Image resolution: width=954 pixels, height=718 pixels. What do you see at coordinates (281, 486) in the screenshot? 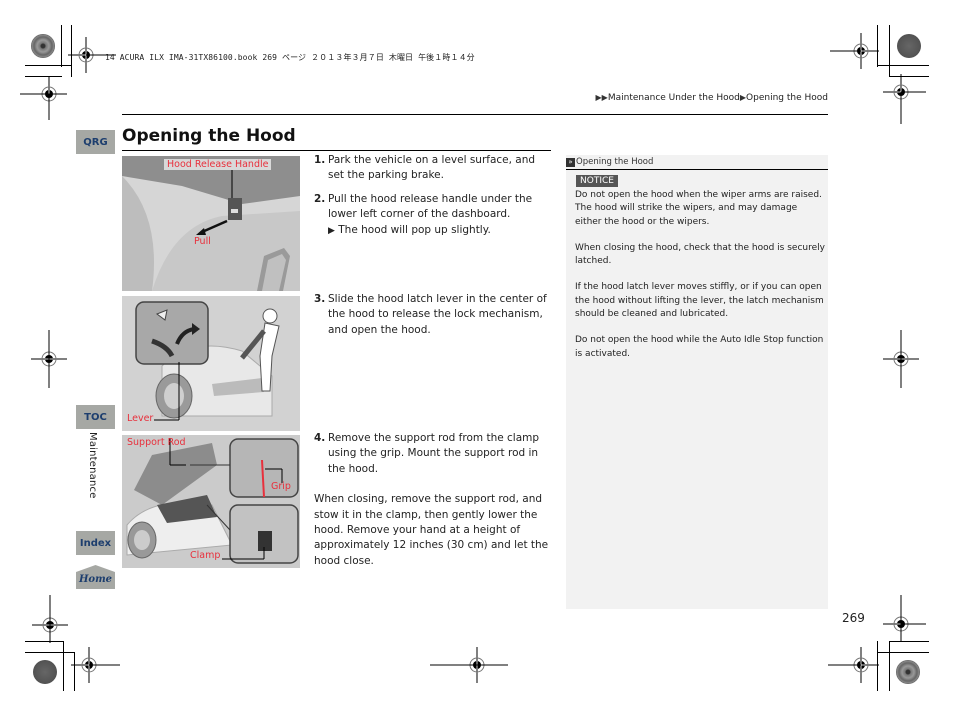
I see `figure-label-grip: Grip` at bounding box center [281, 486].